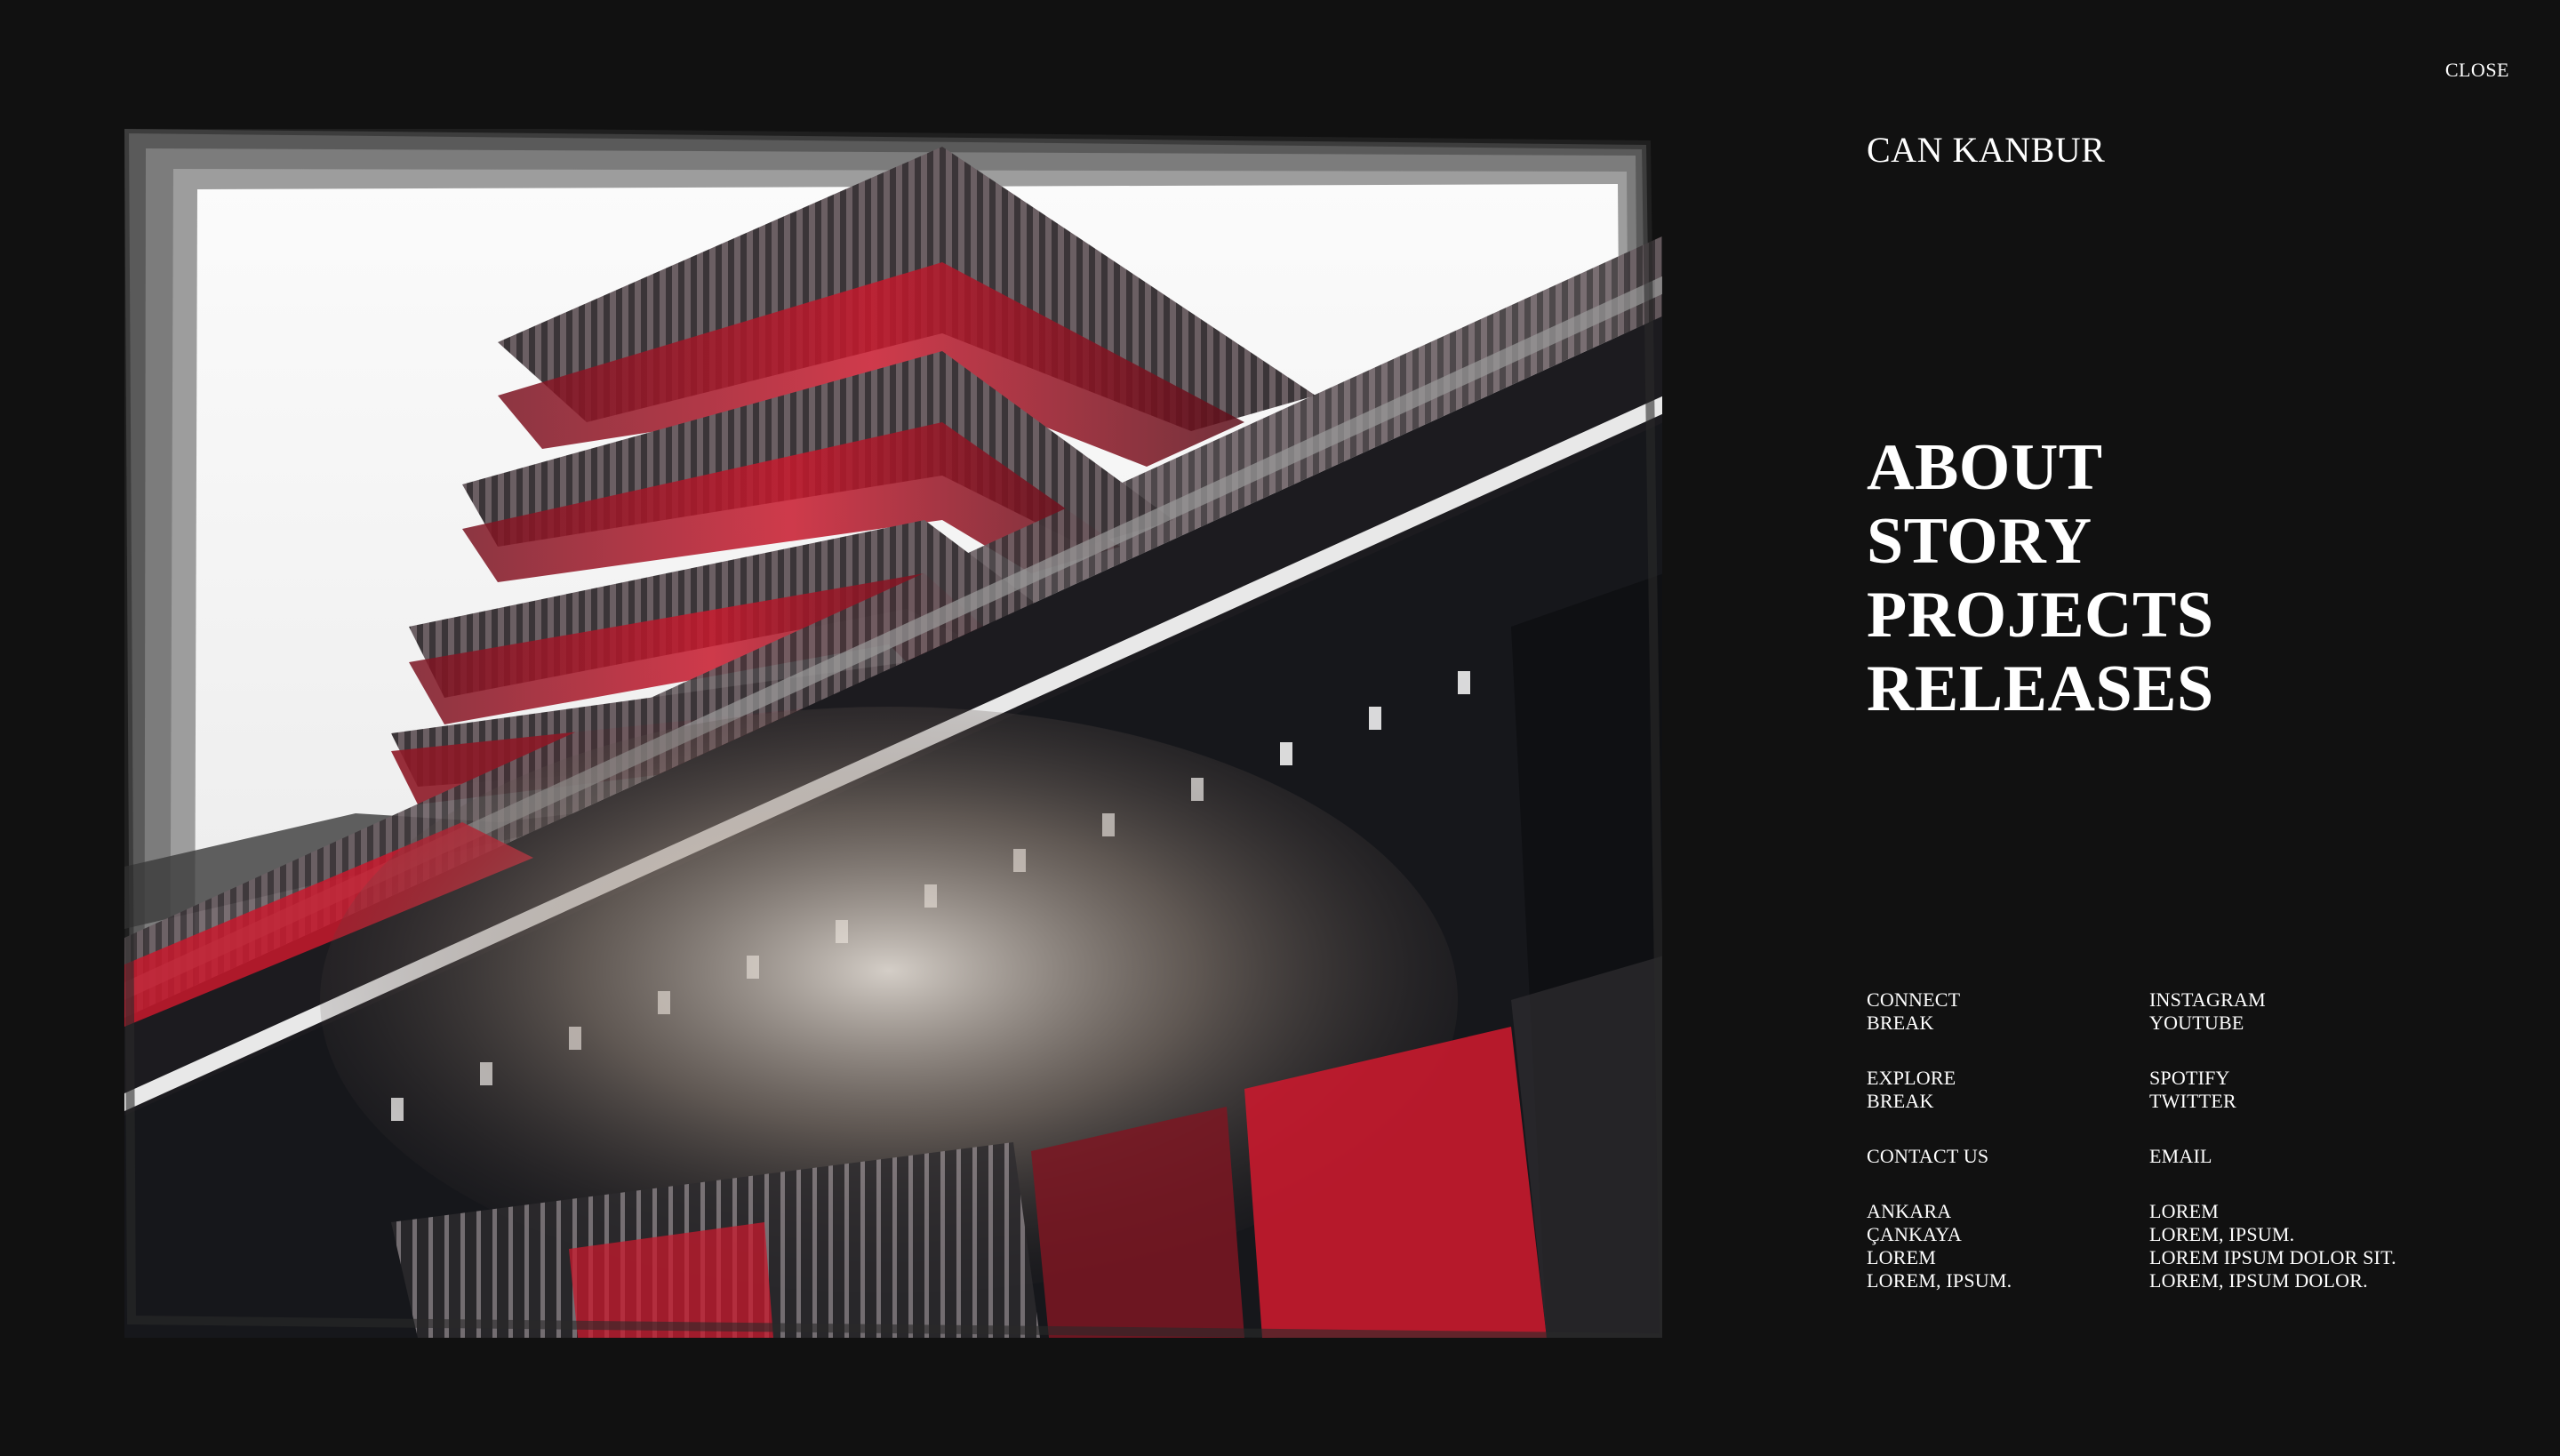 The height and width of the screenshot is (1456, 2560). I want to click on contact-us-link: CONTACT US, so click(2008, 1156).